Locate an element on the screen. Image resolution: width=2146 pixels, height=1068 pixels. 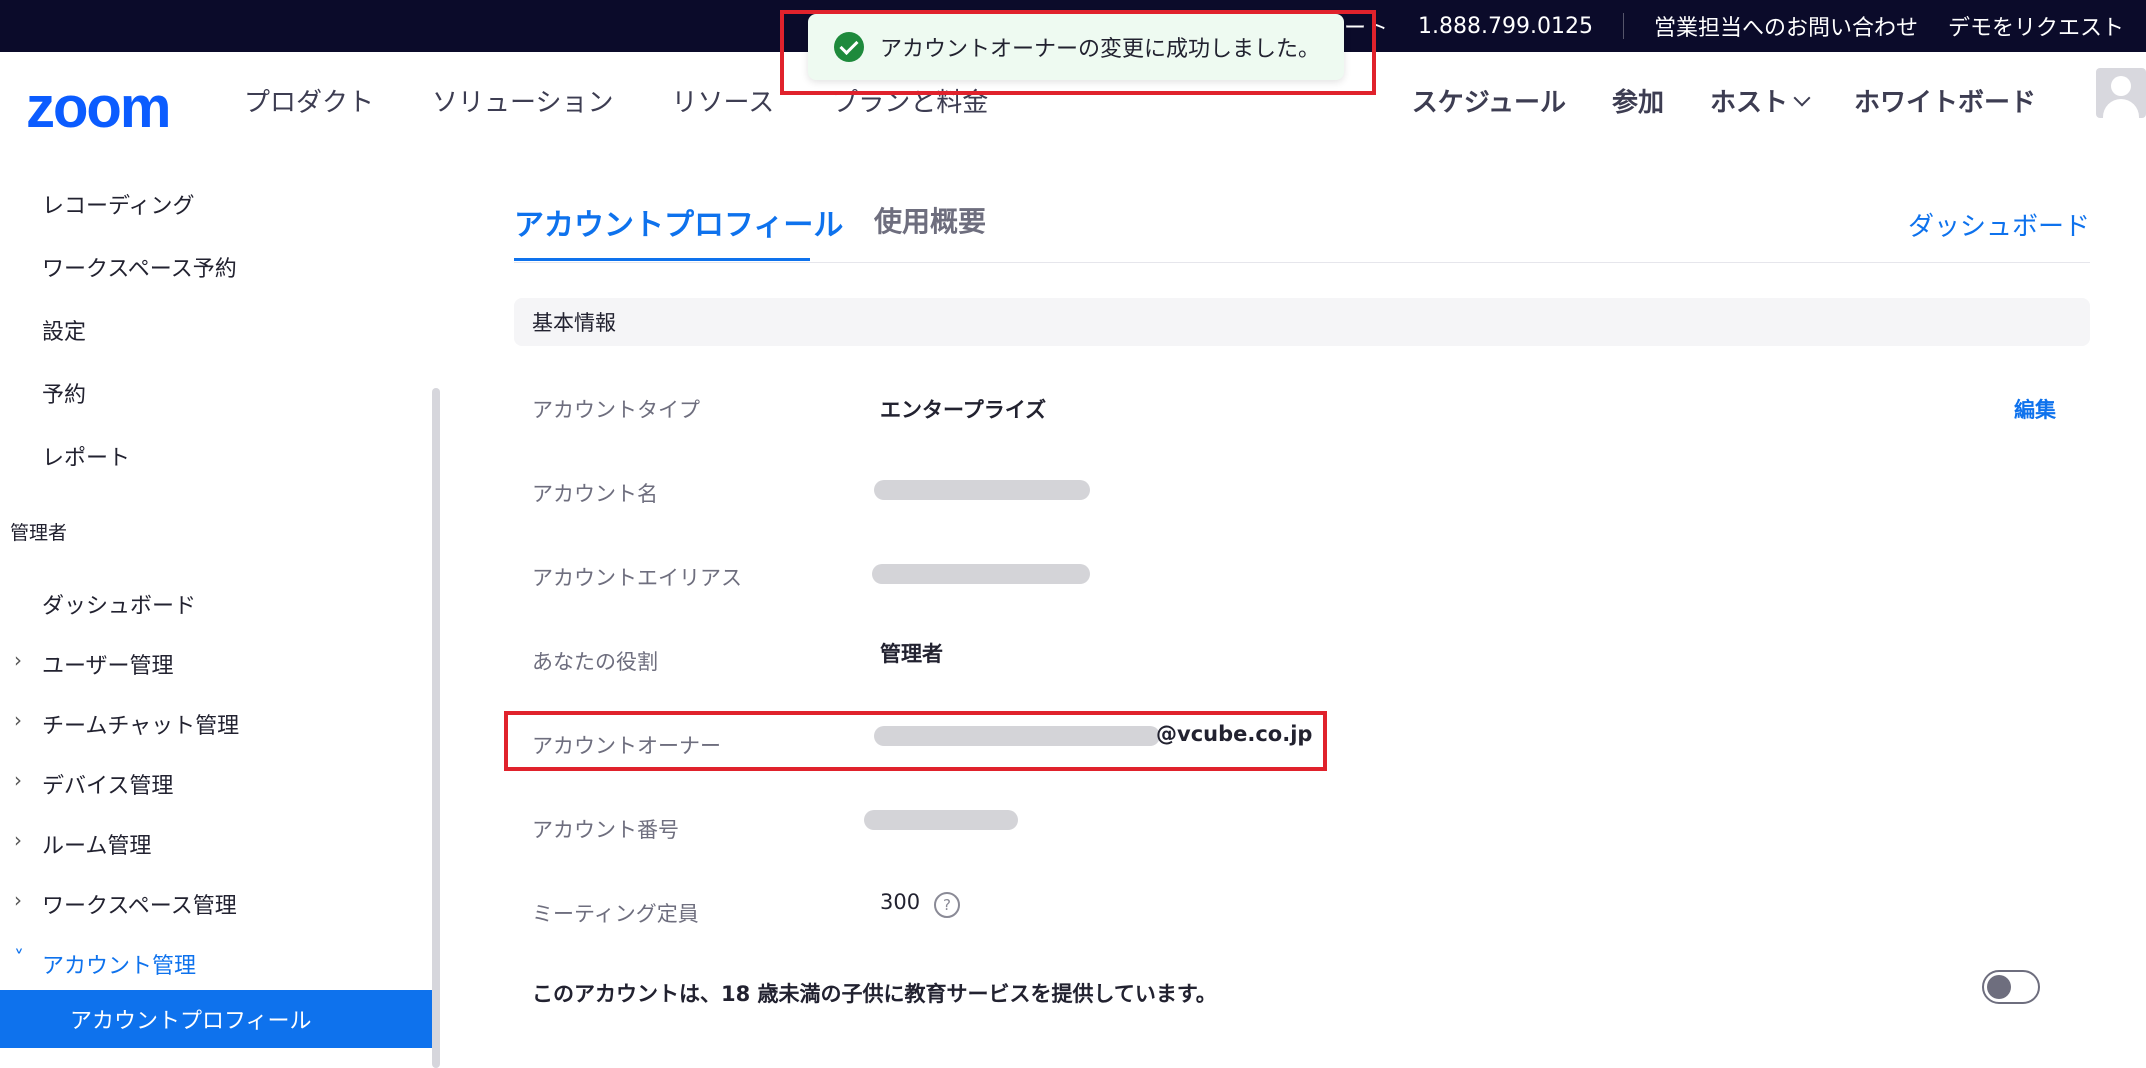
nav-solutions: ソリューション is located at coordinates (522, 100).